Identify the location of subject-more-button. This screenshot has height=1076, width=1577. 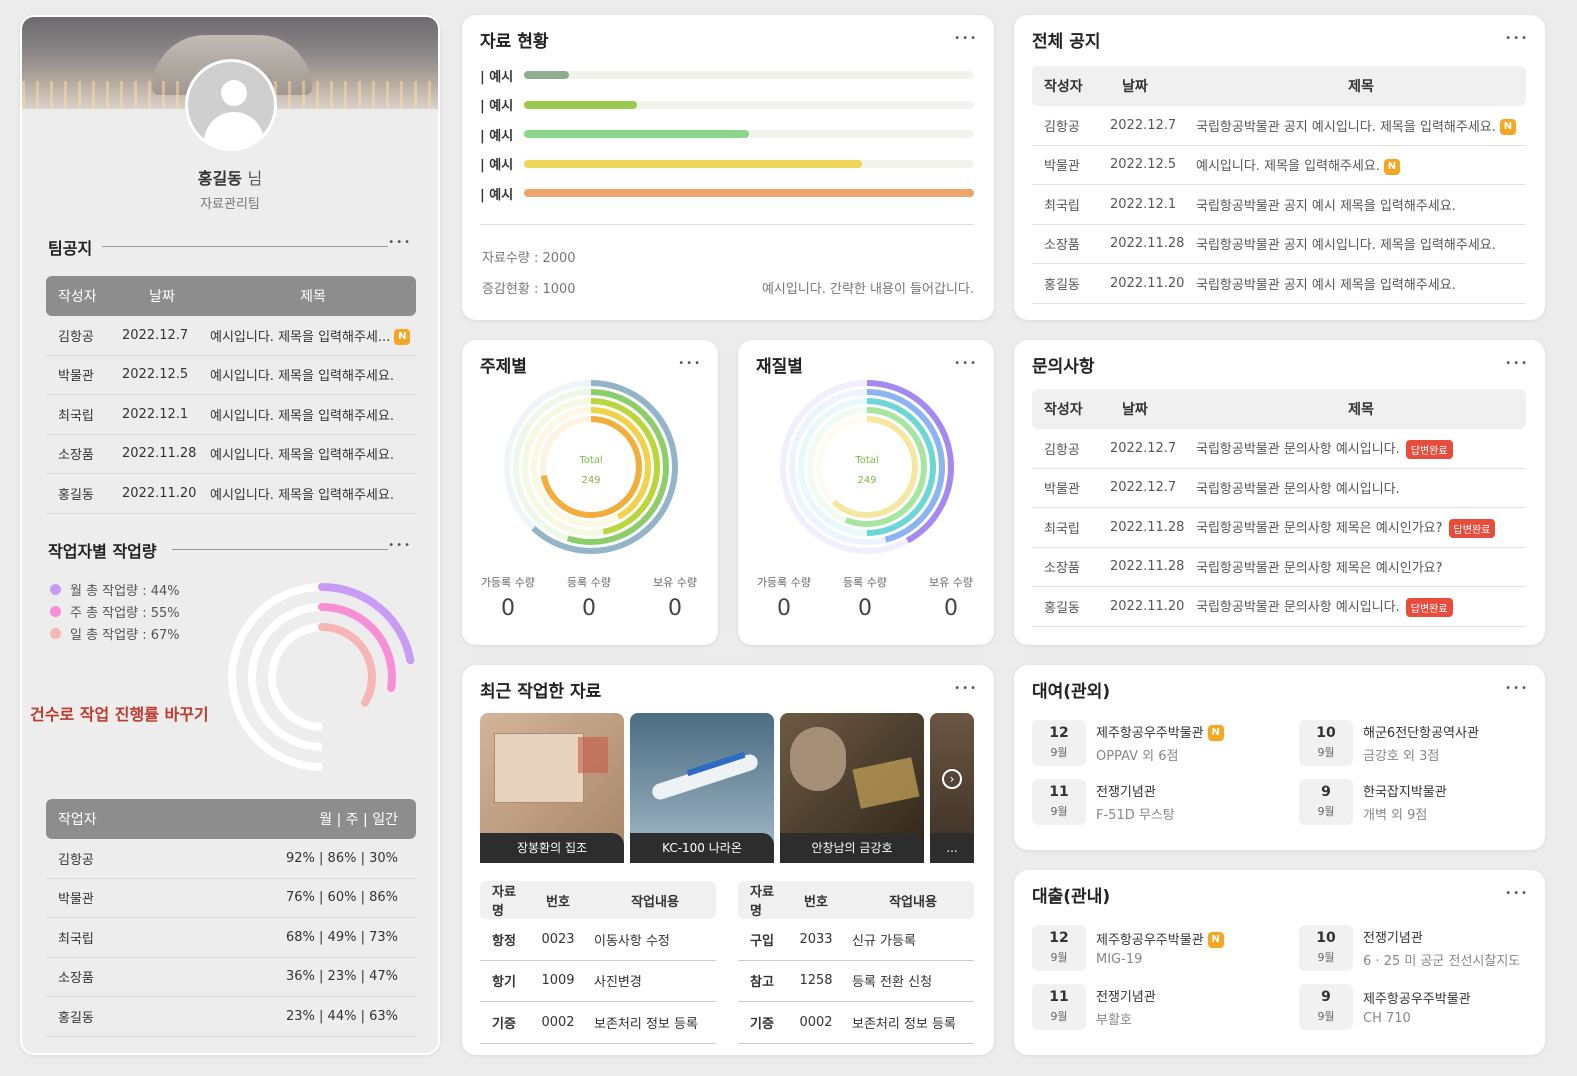
(690, 362).